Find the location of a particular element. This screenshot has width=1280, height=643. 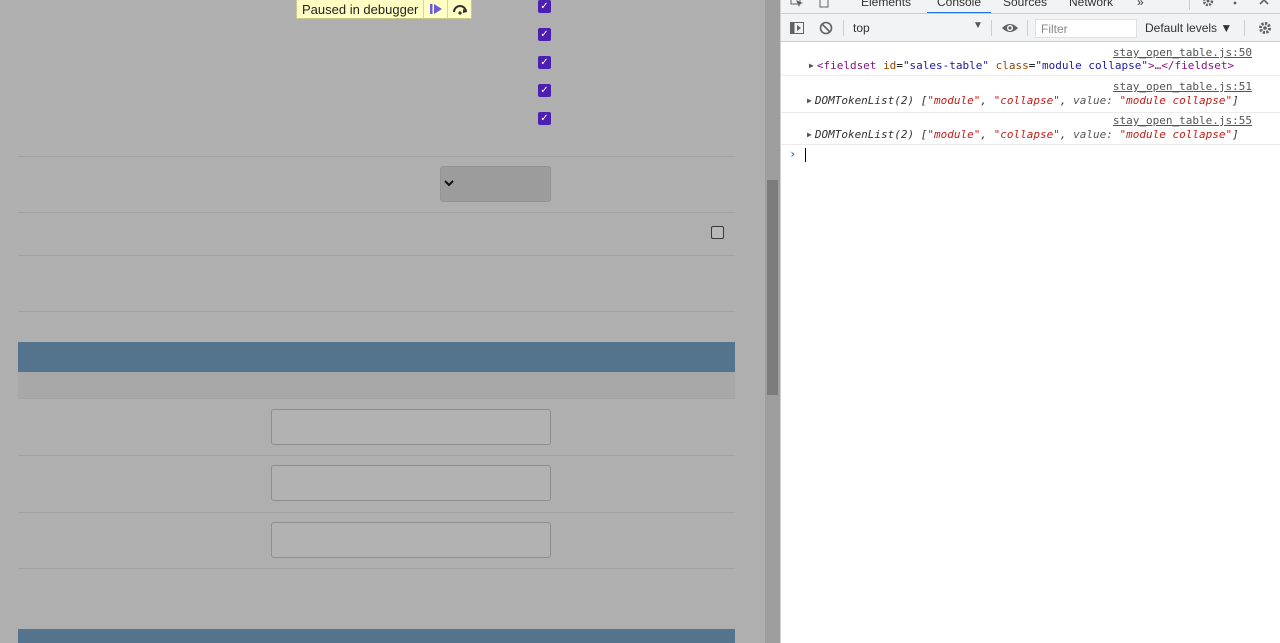

resume-icon is located at coordinates (435, 9).